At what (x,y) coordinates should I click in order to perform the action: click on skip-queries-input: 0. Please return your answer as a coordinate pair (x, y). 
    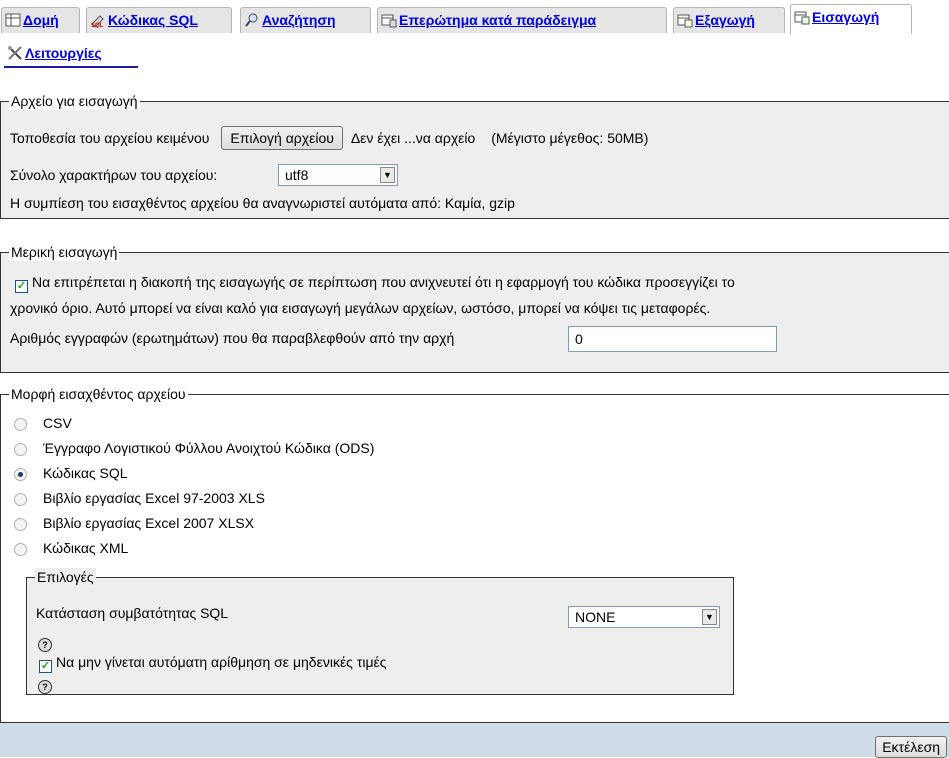
    Looking at the image, I should click on (672, 339).